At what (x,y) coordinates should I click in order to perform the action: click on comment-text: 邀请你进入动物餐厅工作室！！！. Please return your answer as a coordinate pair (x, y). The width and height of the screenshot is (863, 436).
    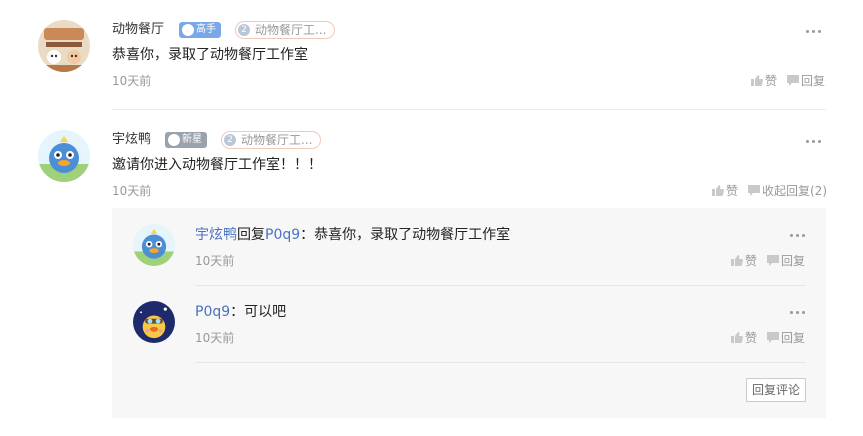
    Looking at the image, I should click on (217, 165).